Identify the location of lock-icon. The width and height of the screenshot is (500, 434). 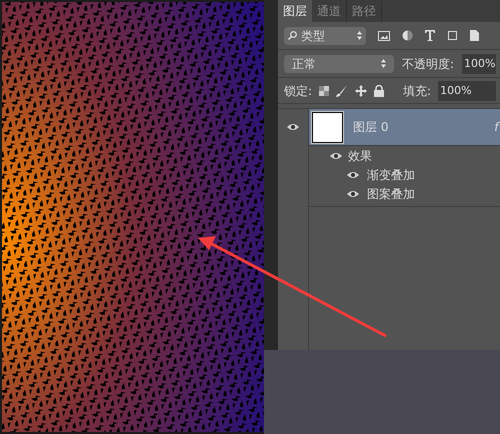
(379, 90).